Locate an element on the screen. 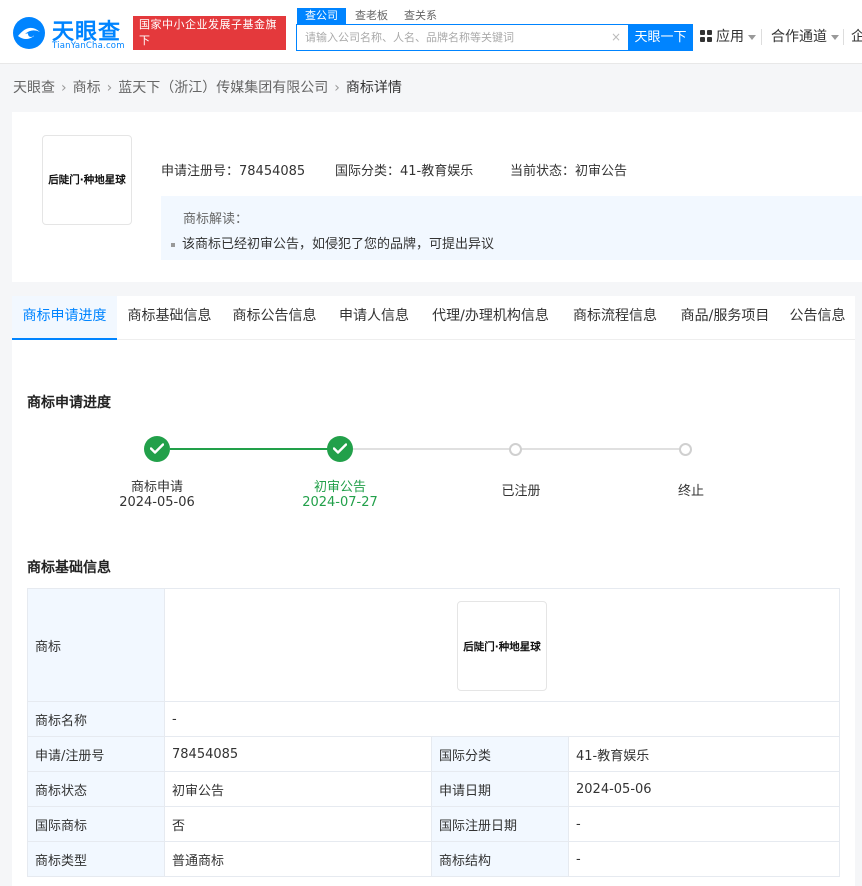 This screenshot has height=886, width=862. official-badge: 国家中小企业发展子基金旗下 官方备案企业征信机构 is located at coordinates (209, 39).